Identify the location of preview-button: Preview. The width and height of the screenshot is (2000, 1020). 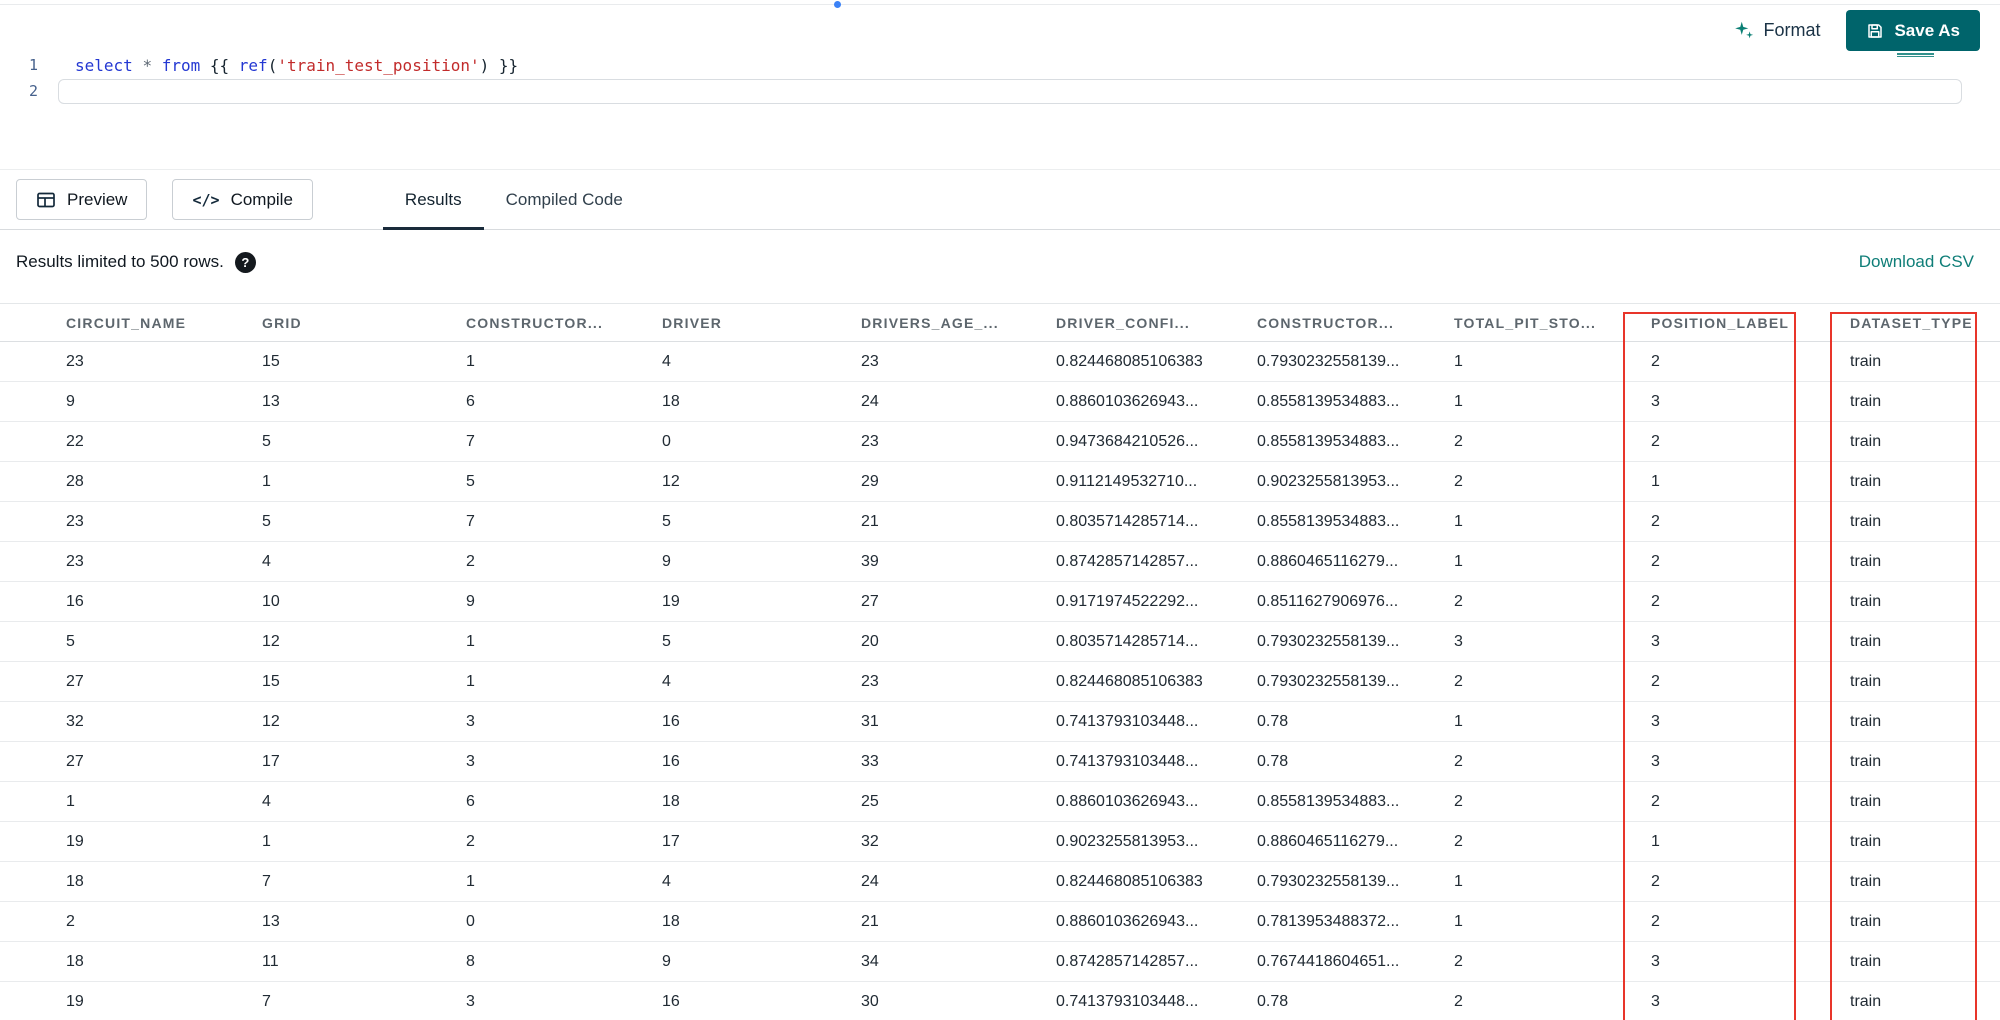
(82, 199).